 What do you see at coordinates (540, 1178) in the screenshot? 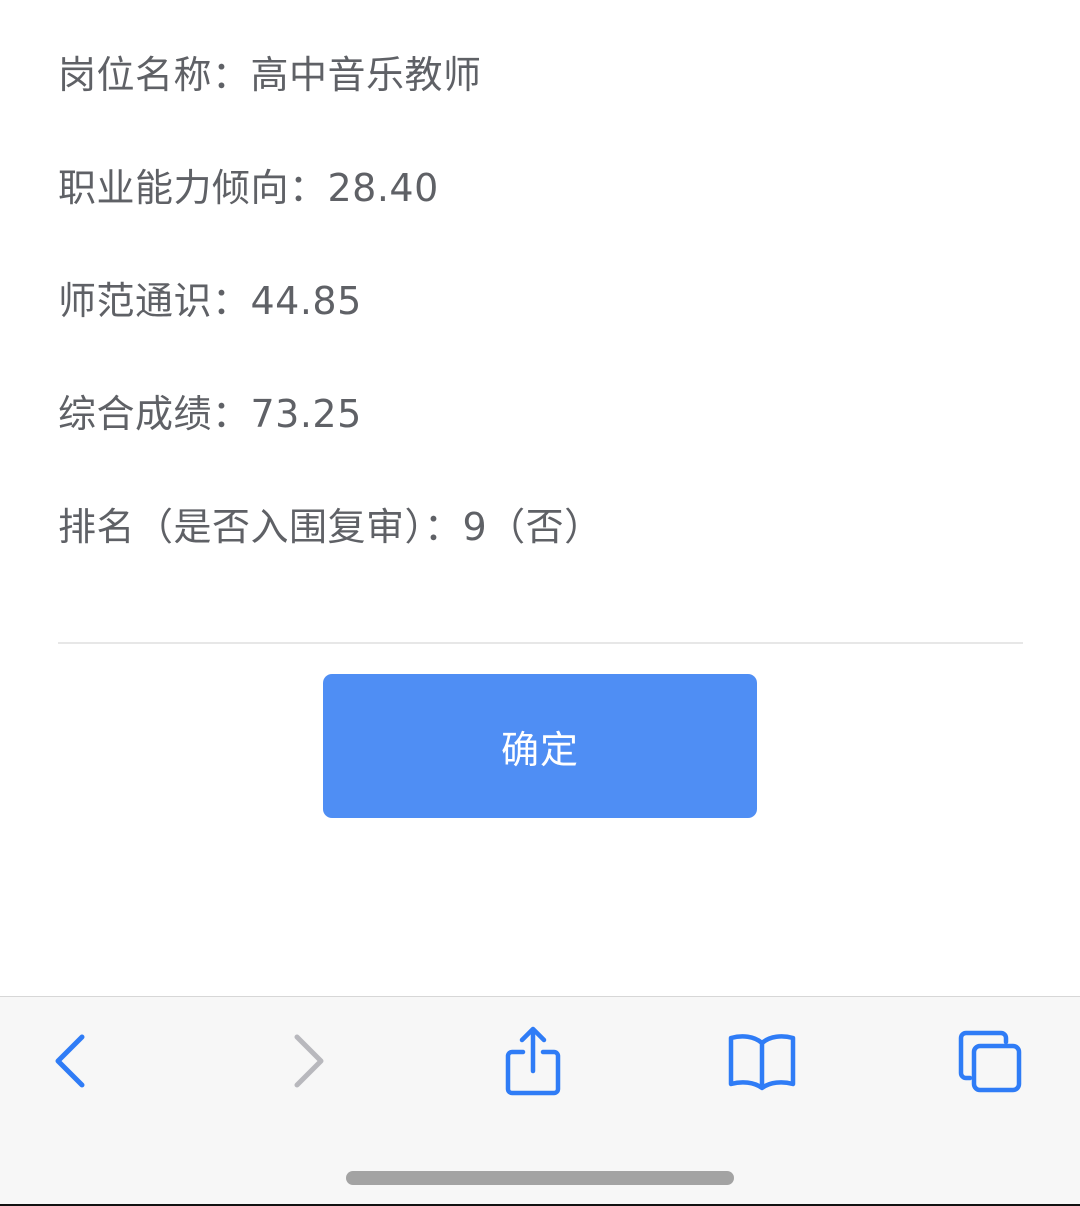
I see `home-indicator` at bounding box center [540, 1178].